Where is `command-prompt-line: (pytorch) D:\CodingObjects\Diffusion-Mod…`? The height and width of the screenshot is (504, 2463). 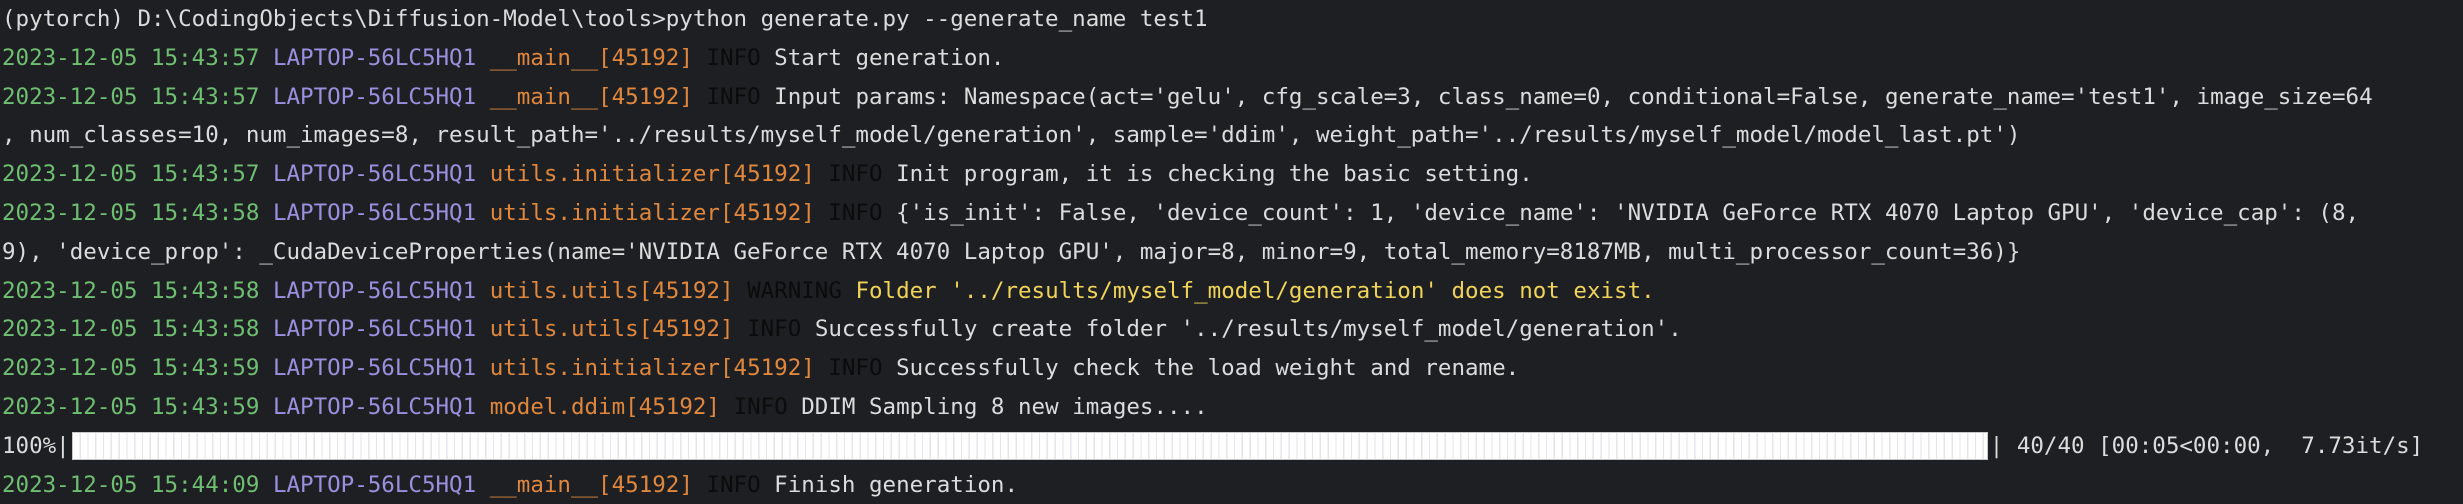 command-prompt-line: (pytorch) D:\CodingObjects\Diffusion-Mod… is located at coordinates (605, 19).